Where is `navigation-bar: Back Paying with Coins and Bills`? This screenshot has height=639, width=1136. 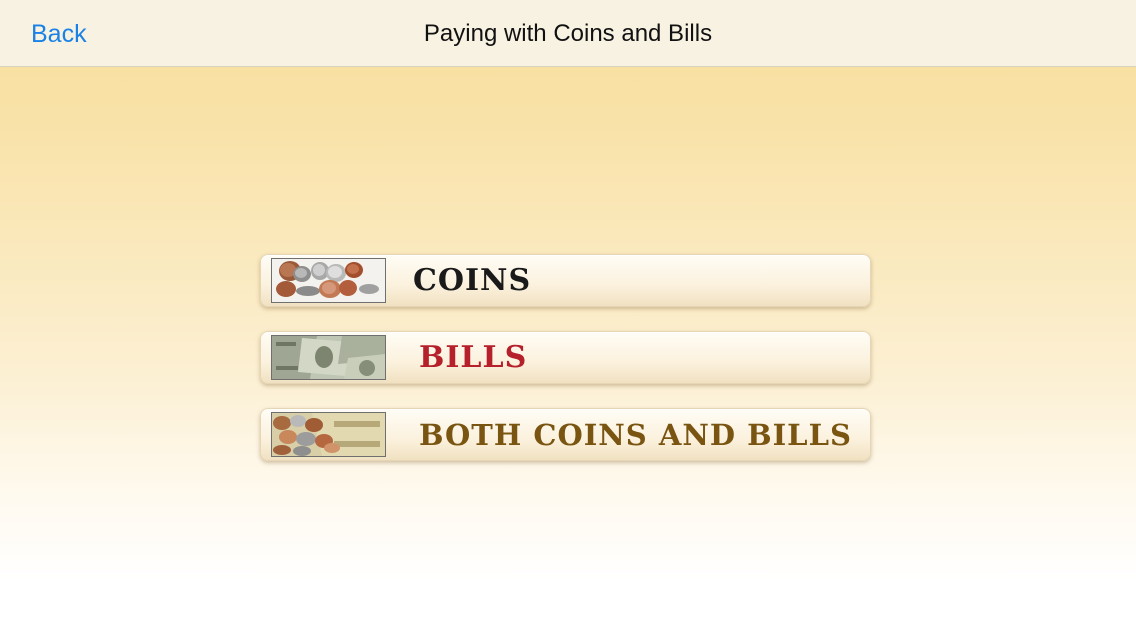 navigation-bar: Back Paying with Coins and Bills is located at coordinates (568, 33).